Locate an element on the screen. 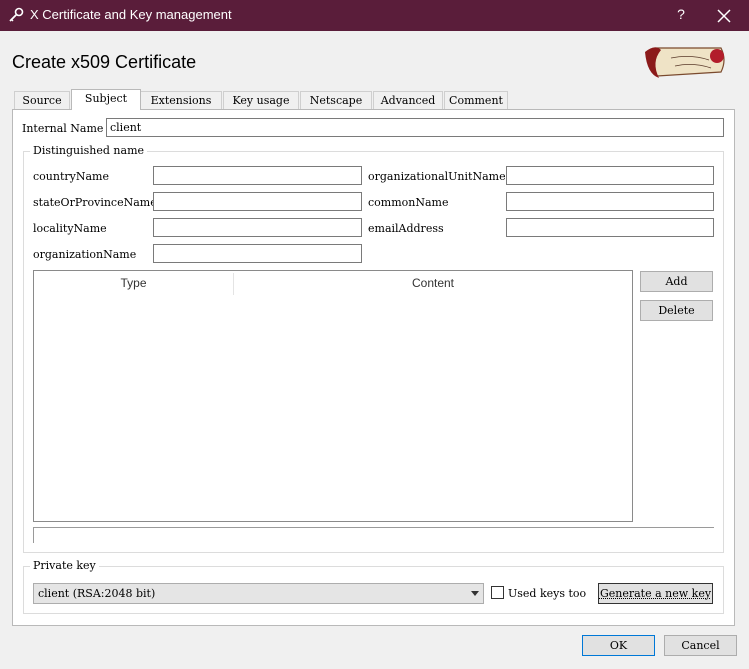 This screenshot has height=669, width=749. tab-netscape: Netscape is located at coordinates (336, 100).